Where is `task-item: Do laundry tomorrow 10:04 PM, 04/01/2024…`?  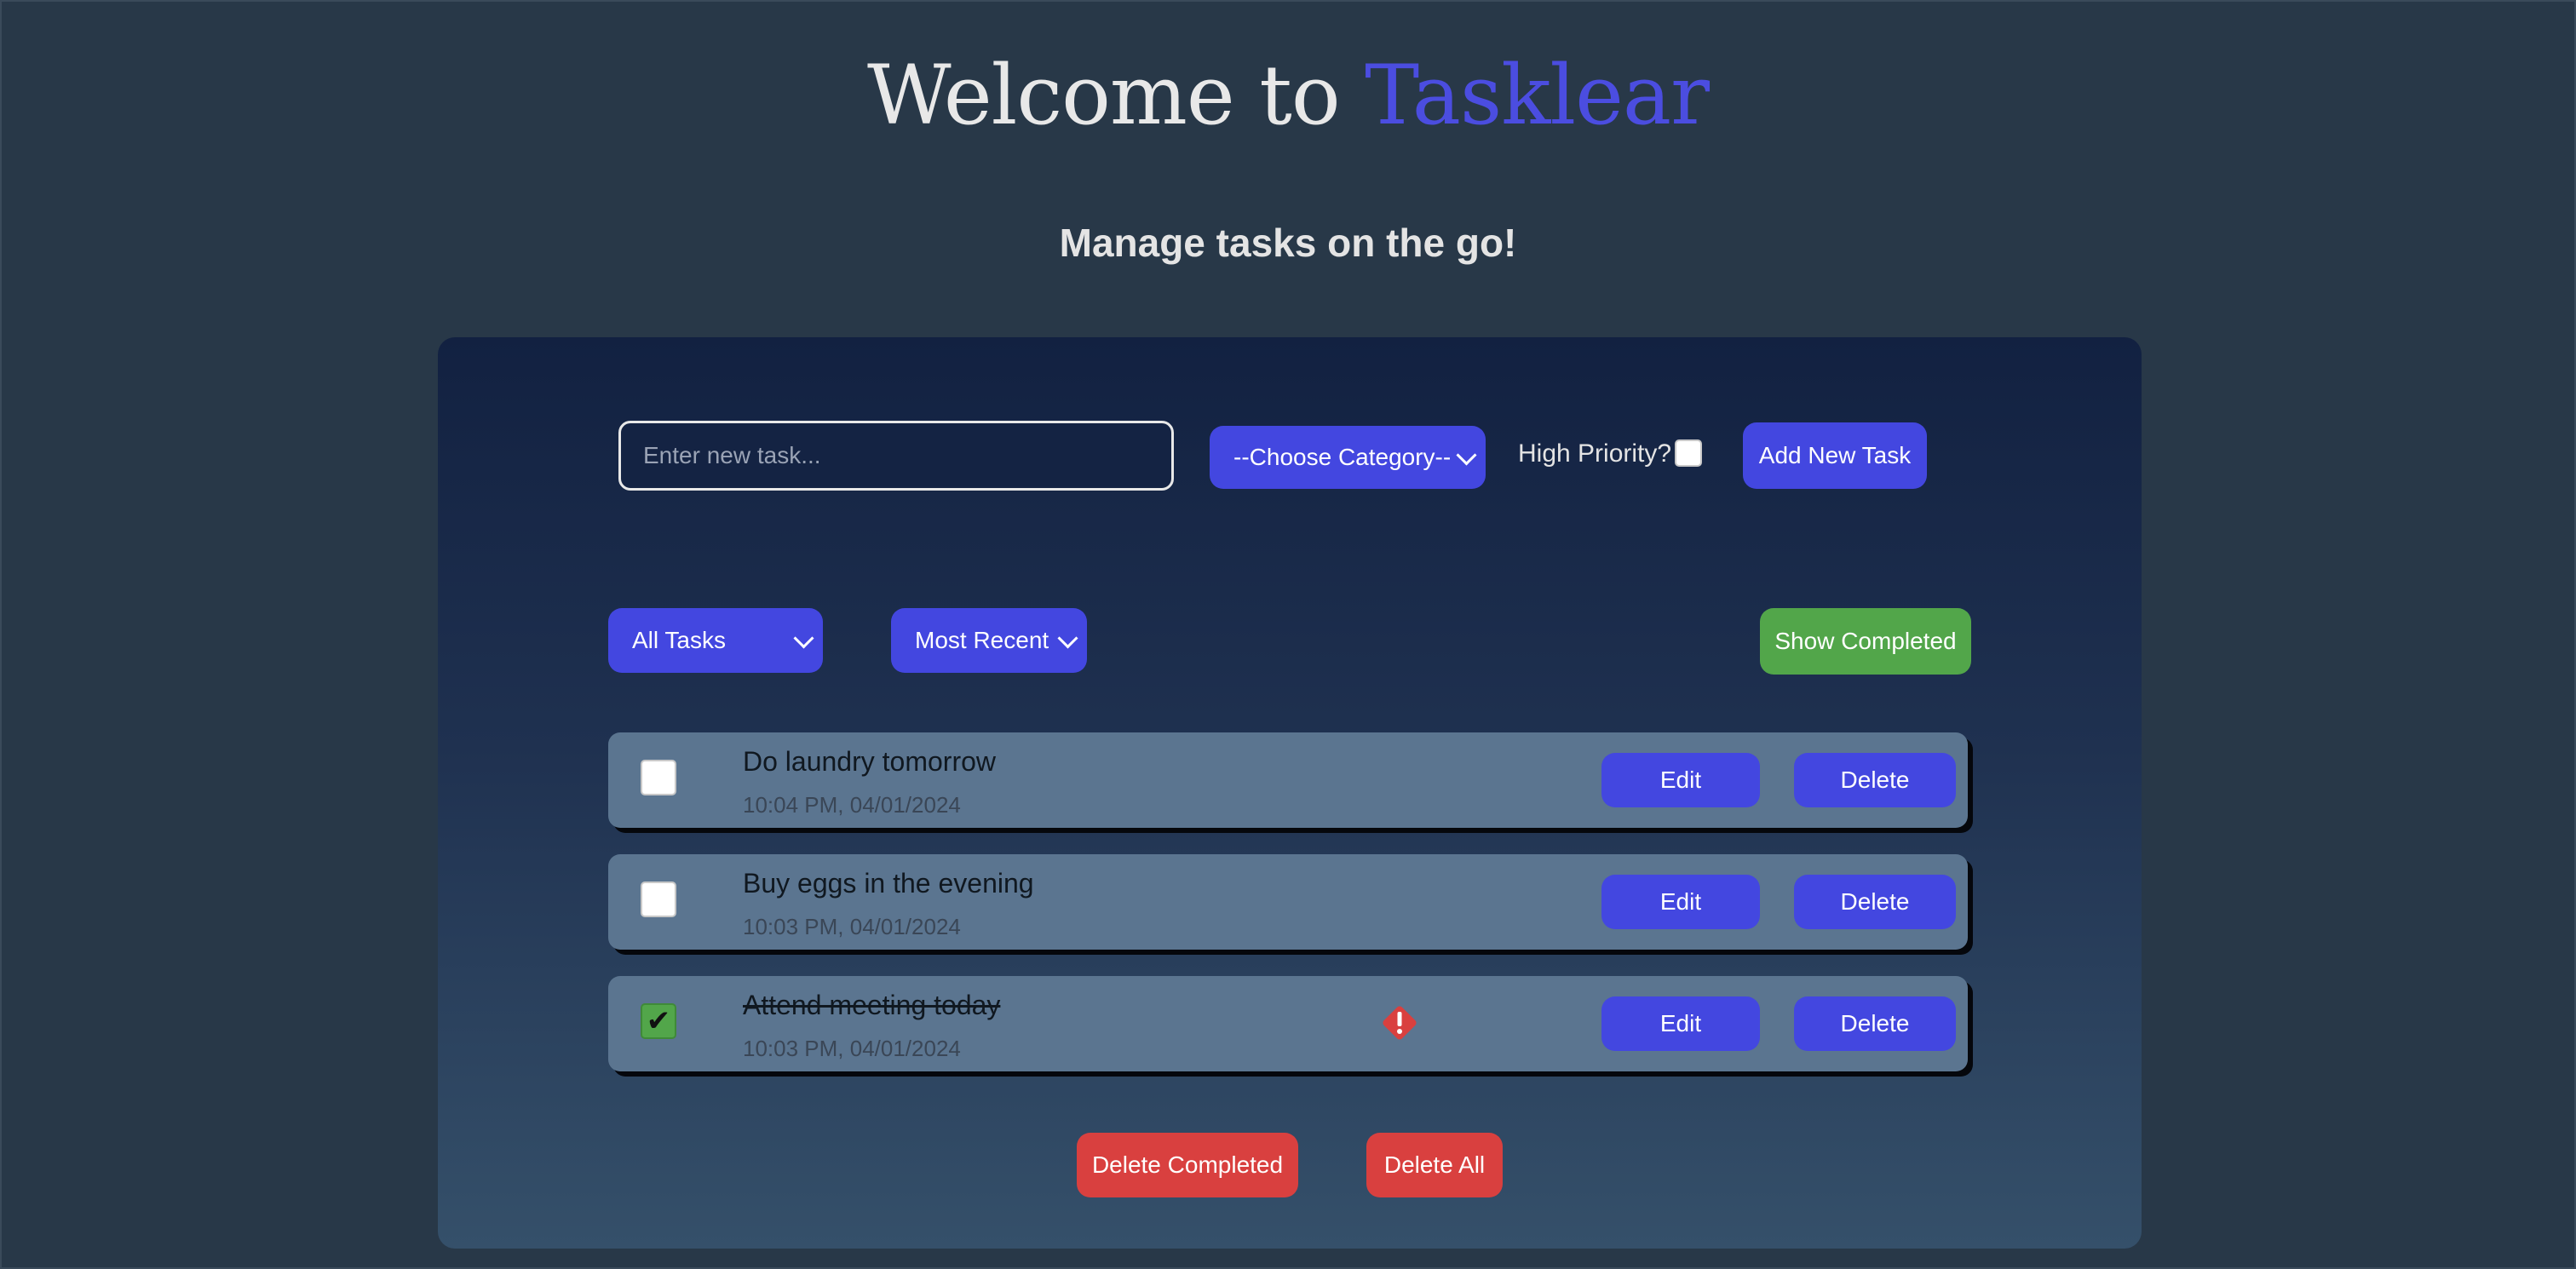
task-item: Do laundry tomorrow 10:04 PM, 04/01/2024… is located at coordinates (1288, 780).